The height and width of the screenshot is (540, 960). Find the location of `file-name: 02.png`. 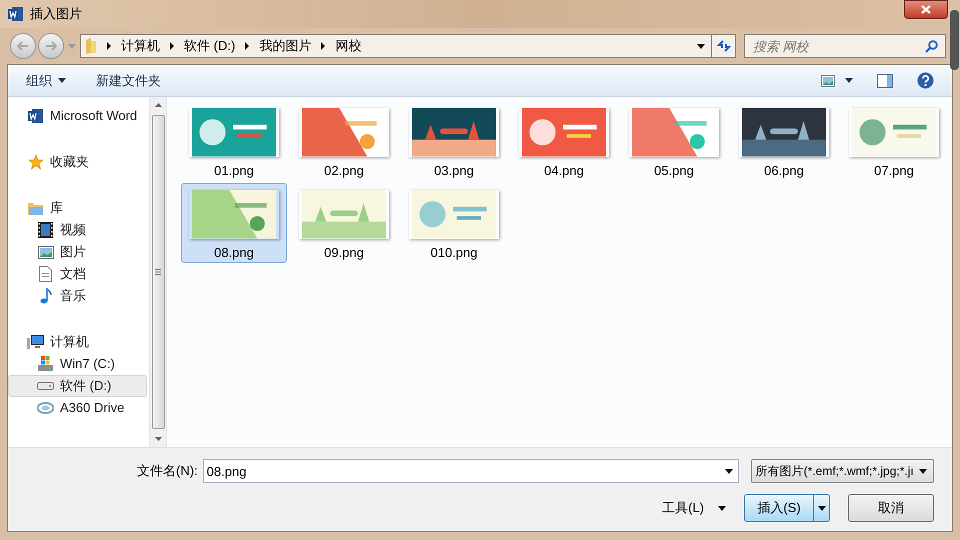

file-name: 02.png is located at coordinates (344, 171).